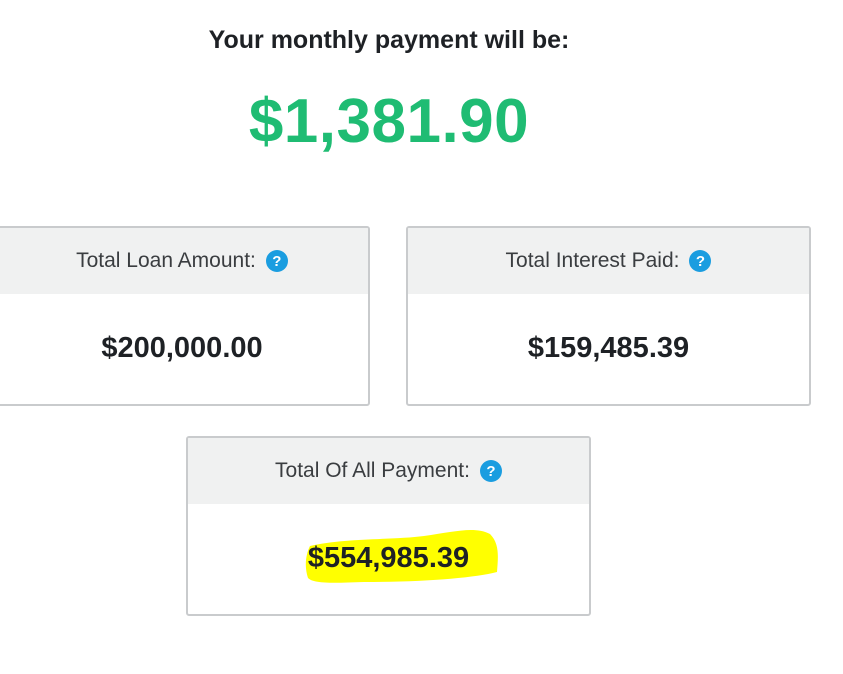  Describe the element at coordinates (608, 316) in the screenshot. I see `total-interest-paid-card: Total Interest Paid: ? $159,485.39` at that location.